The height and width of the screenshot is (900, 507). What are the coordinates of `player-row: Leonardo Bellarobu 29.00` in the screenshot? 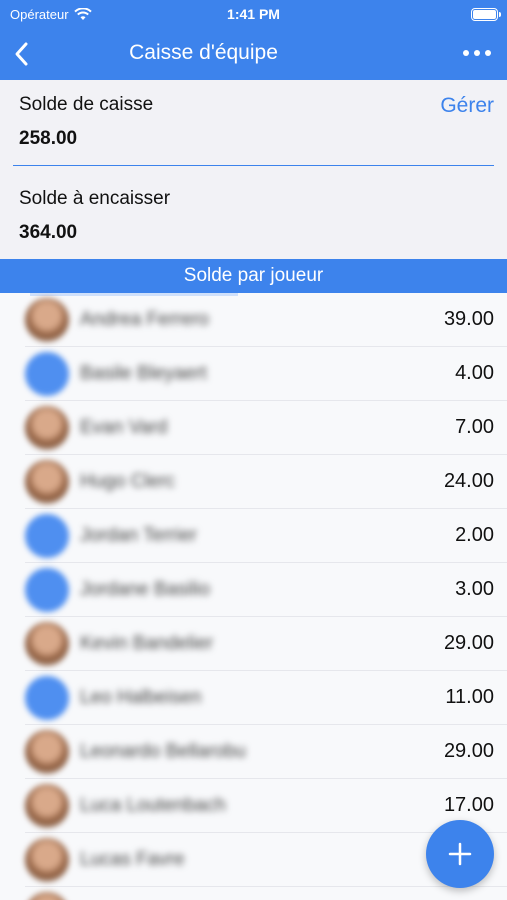 It's located at (266, 752).